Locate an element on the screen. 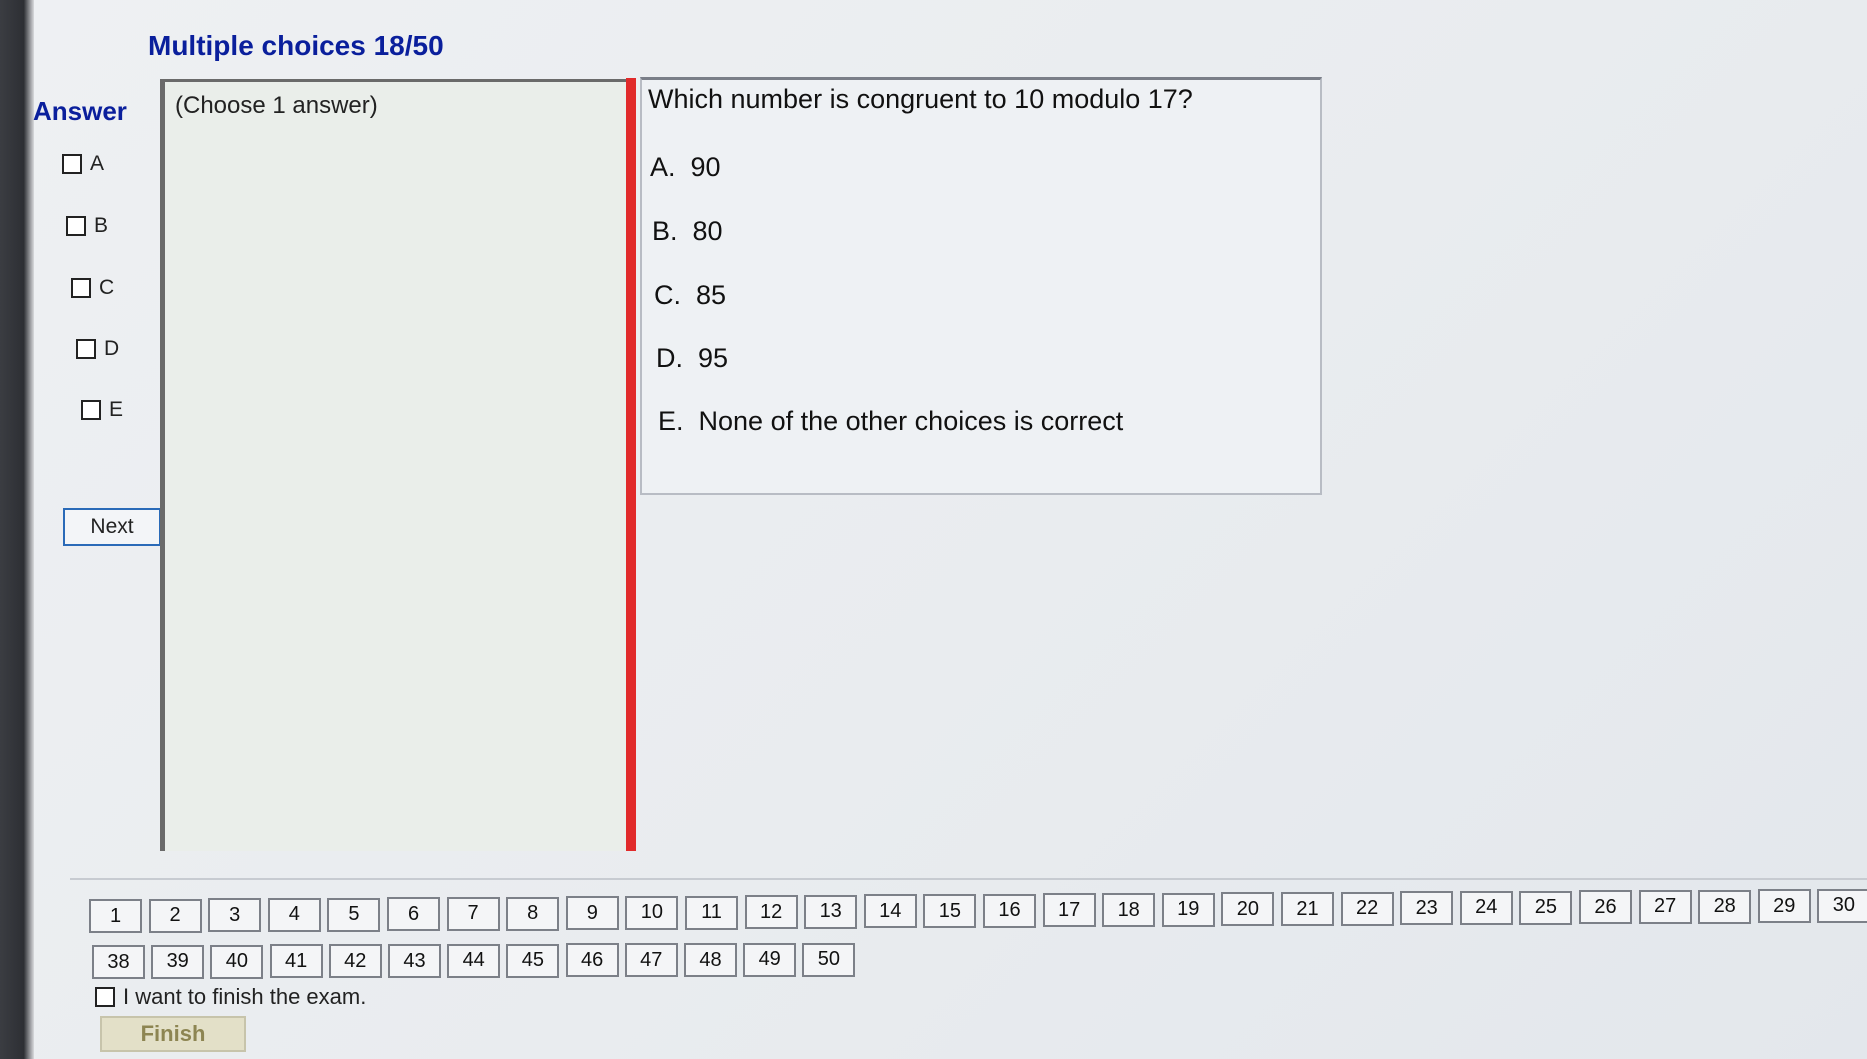 The height and width of the screenshot is (1059, 1867). question-nav-button: 4 is located at coordinates (294, 914).